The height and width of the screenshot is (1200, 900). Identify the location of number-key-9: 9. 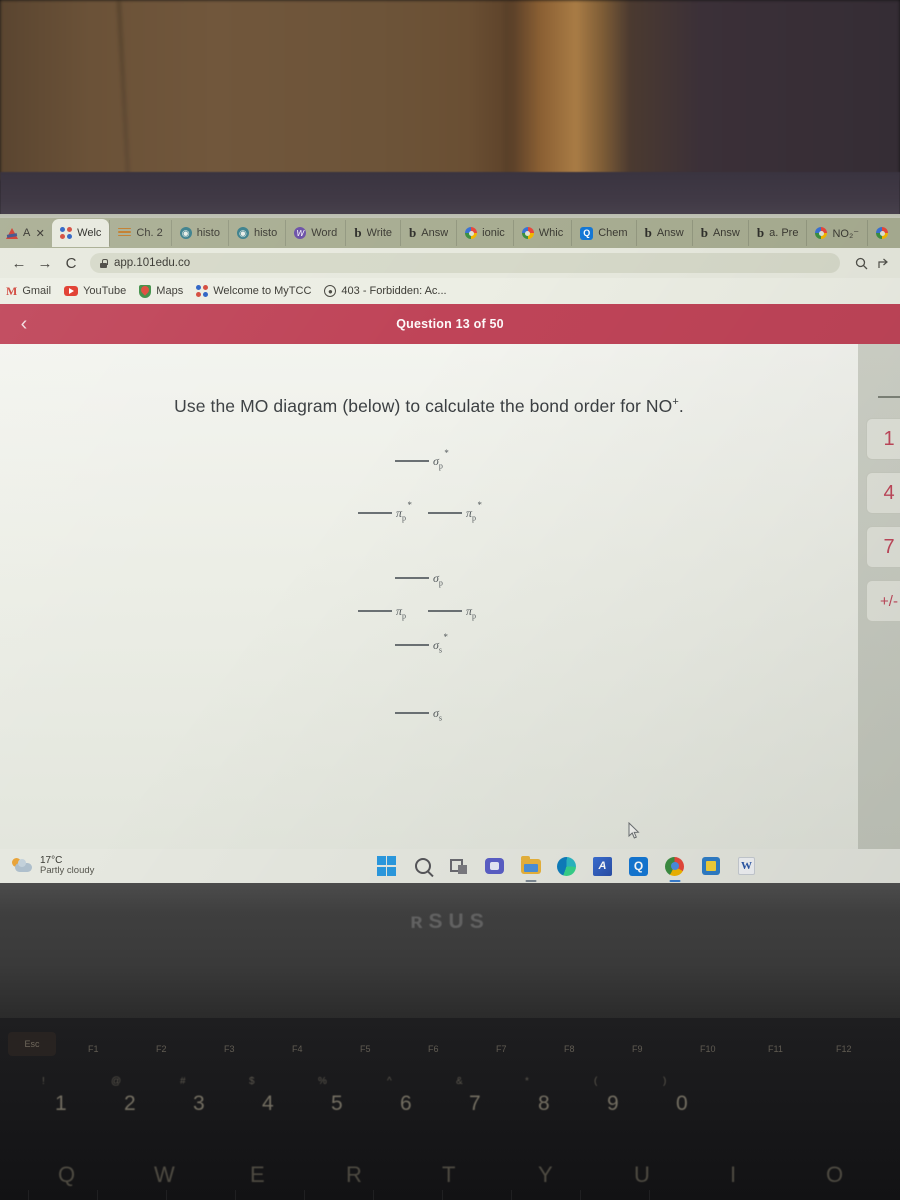
(613, 1104).